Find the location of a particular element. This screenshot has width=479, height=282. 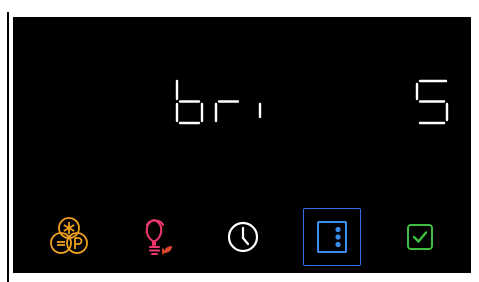

timer-button is located at coordinates (243, 237).